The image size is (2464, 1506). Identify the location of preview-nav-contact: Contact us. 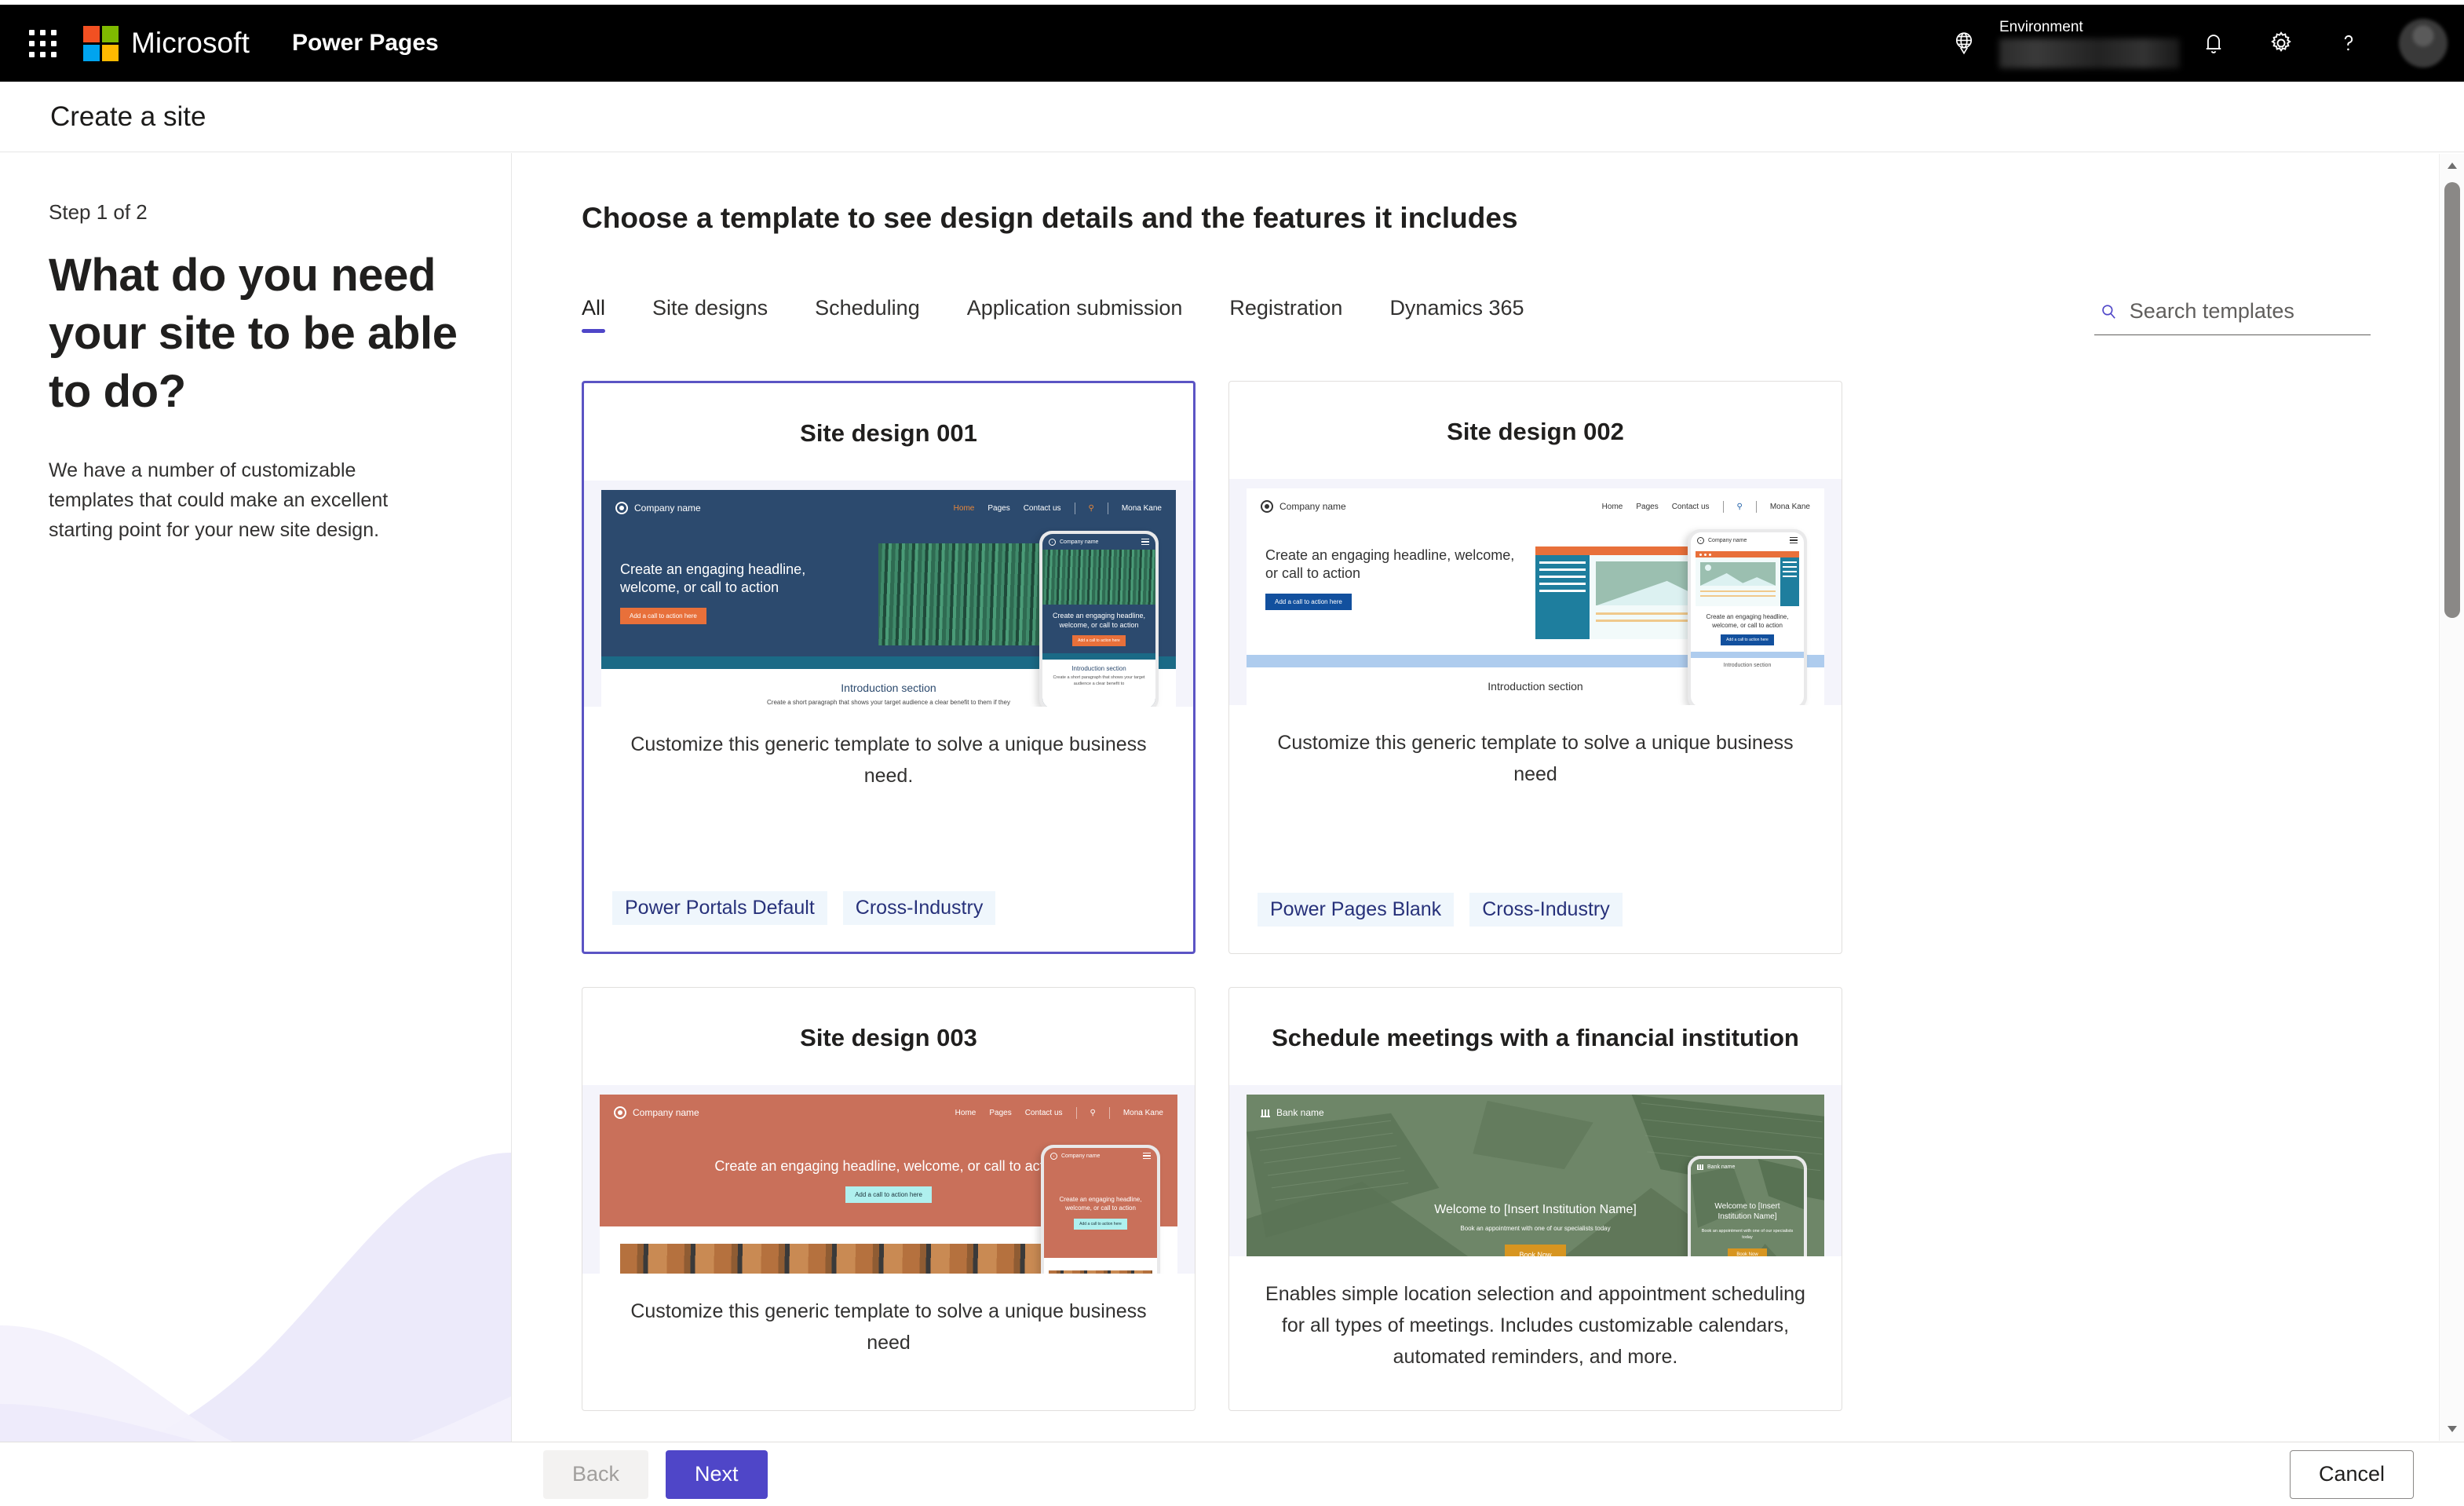
(1691, 506).